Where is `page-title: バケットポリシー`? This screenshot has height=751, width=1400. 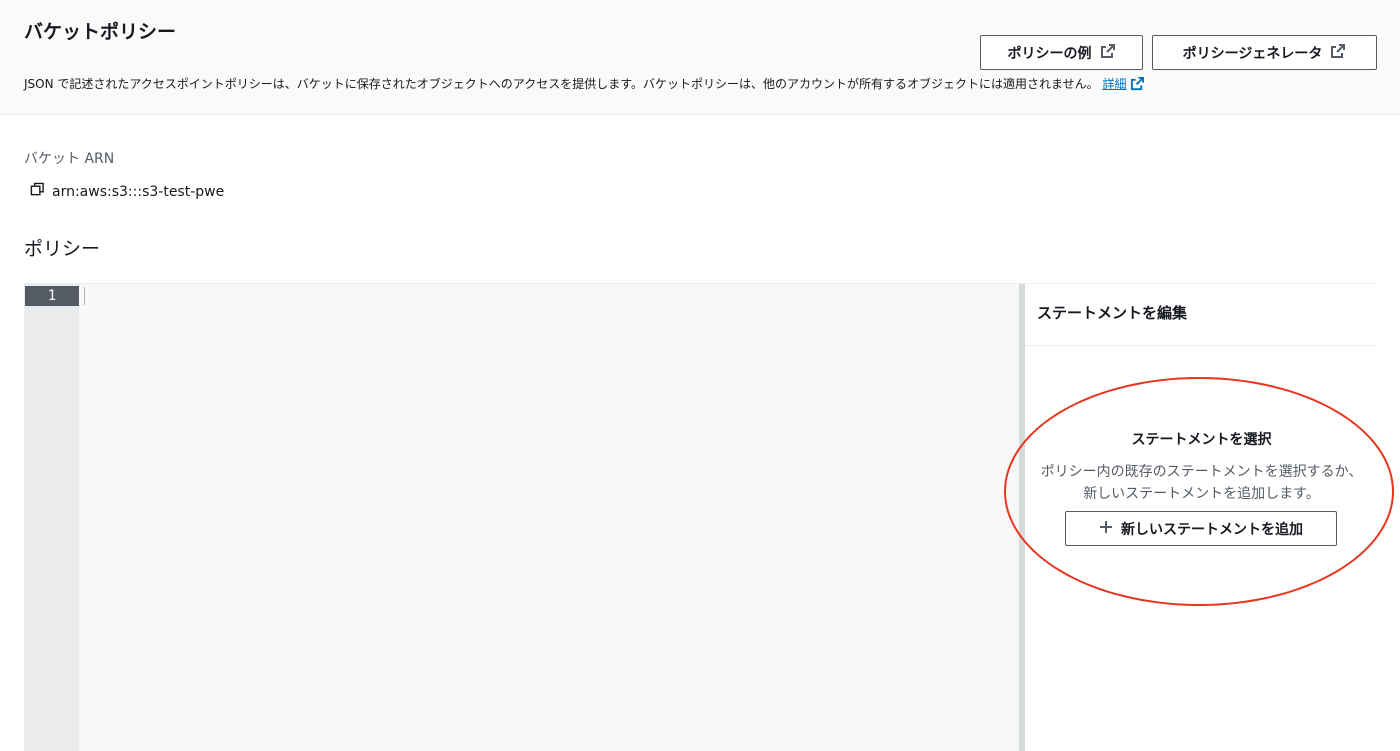 page-title: バケットポリシー is located at coordinates (100, 32).